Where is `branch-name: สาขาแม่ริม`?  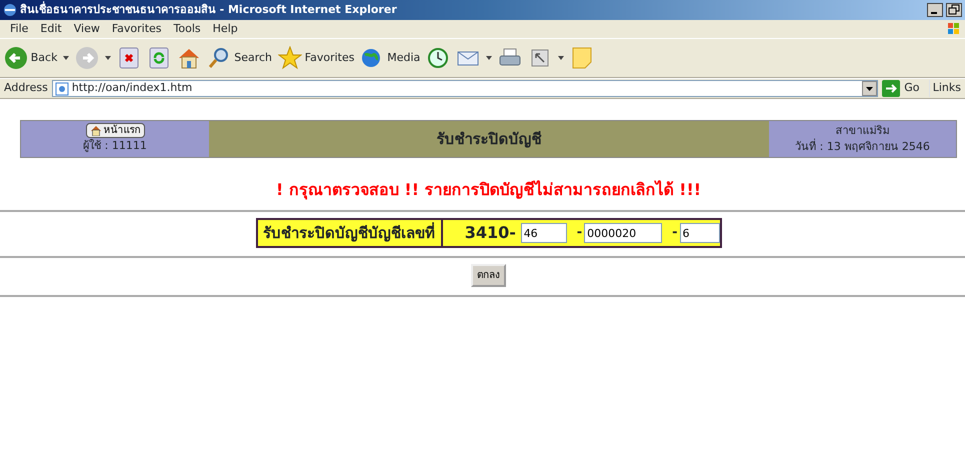 branch-name: สาขาแม่ริม is located at coordinates (863, 130).